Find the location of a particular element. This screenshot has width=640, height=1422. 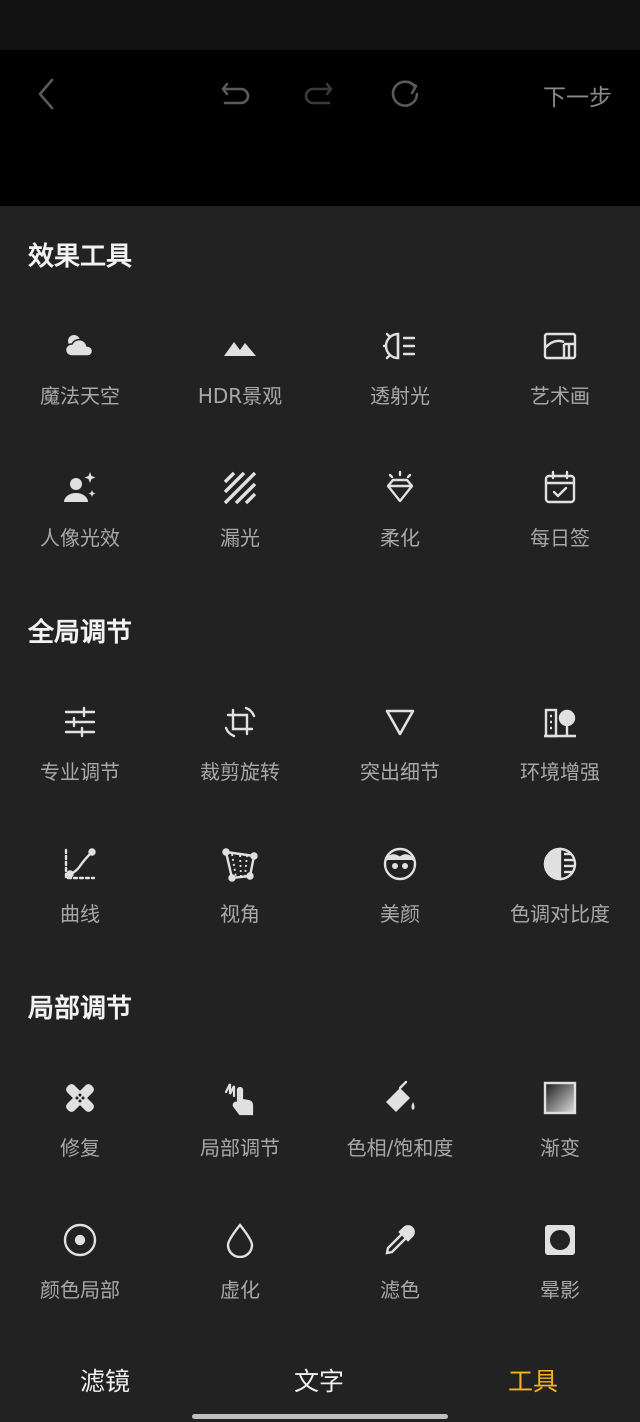

face-icon is located at coordinates (400, 864).